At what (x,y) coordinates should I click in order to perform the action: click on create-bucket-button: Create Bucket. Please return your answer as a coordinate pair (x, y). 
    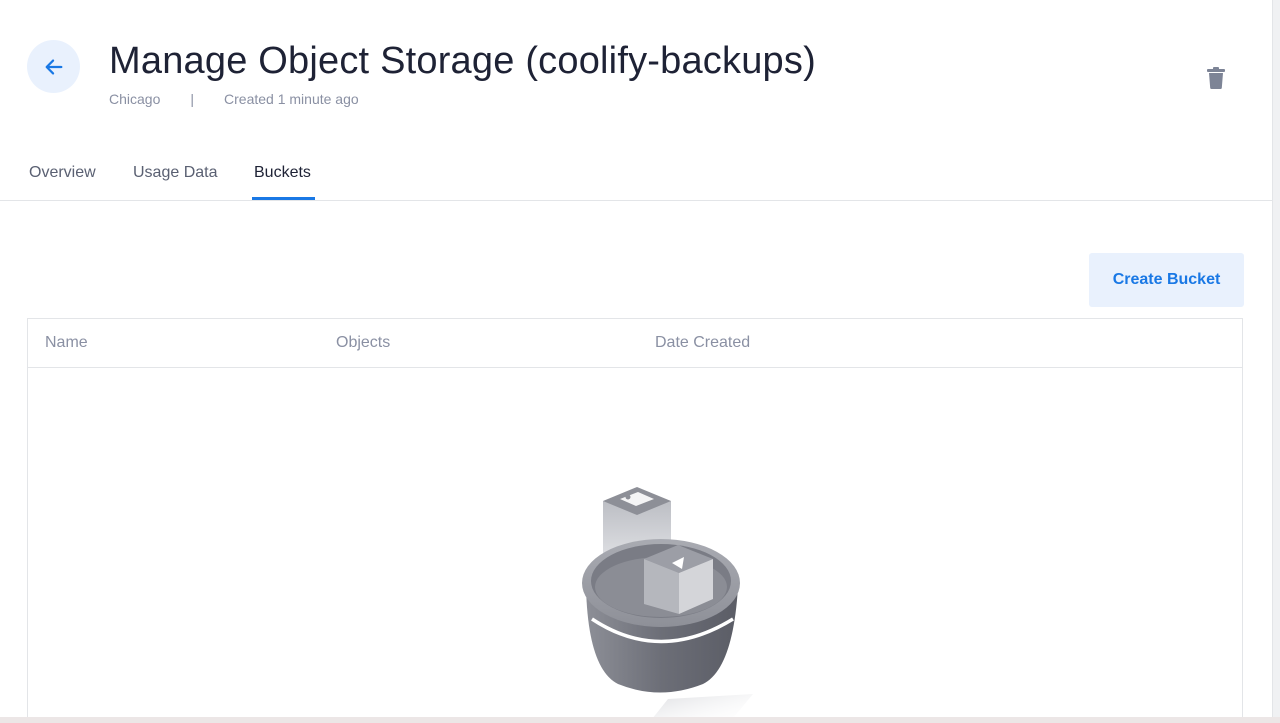
    Looking at the image, I should click on (1166, 280).